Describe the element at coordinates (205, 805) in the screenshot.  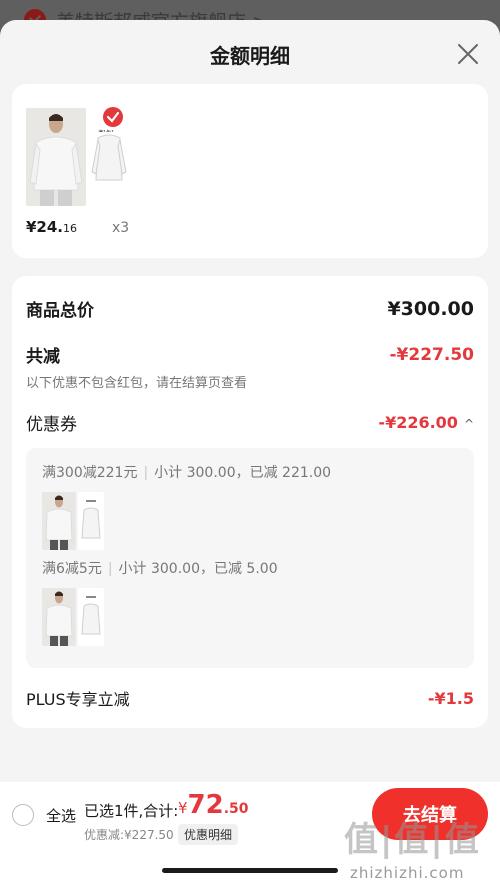
I see `total-int: 72` at that location.